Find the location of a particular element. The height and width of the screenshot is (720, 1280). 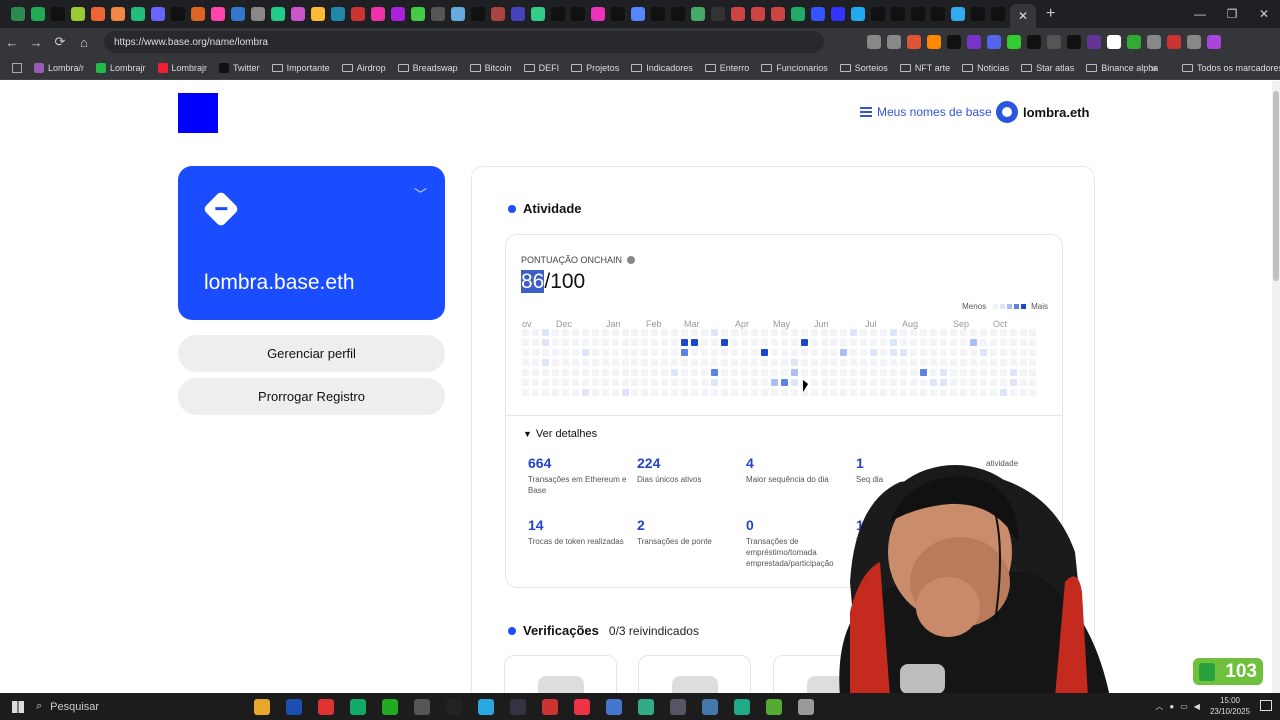

bookmark-item: Indicadores is located at coordinates (662, 68).